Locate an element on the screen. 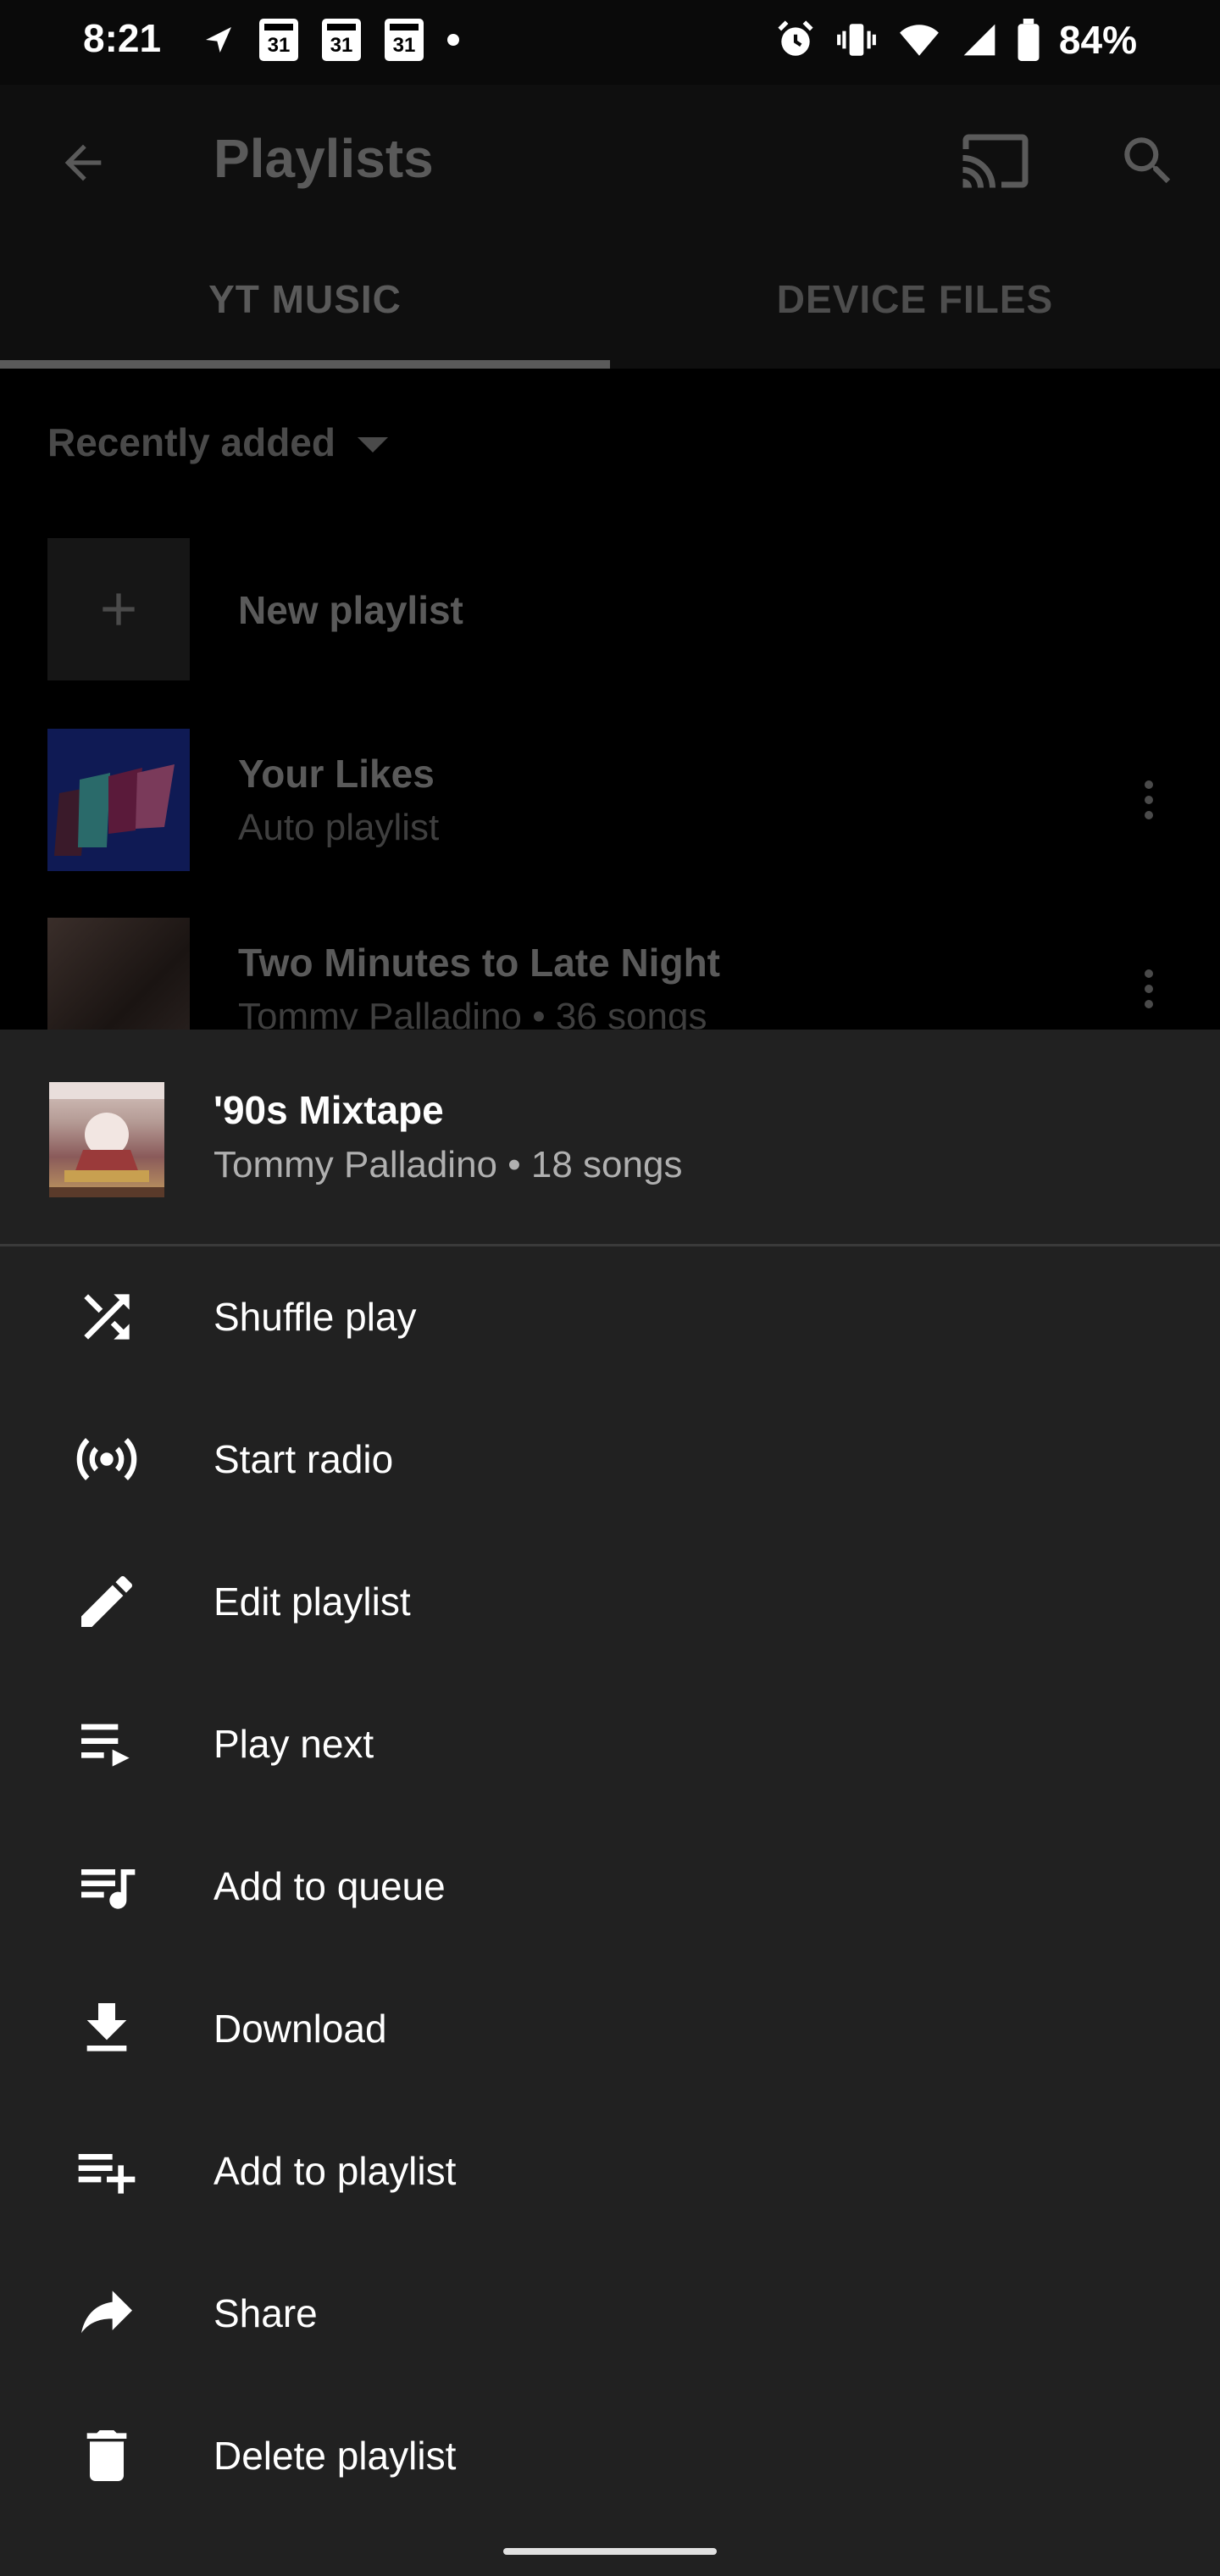  menu-item-edit-playlist: Edit playlist is located at coordinates (610, 1601).